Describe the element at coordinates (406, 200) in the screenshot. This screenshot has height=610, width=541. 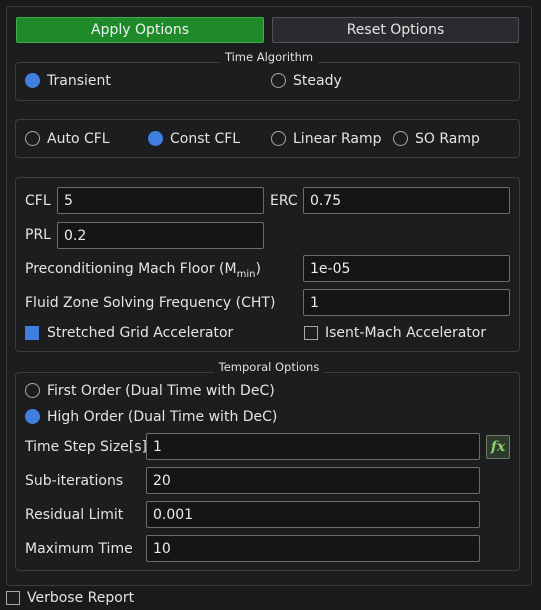
I see `erc-input` at that location.